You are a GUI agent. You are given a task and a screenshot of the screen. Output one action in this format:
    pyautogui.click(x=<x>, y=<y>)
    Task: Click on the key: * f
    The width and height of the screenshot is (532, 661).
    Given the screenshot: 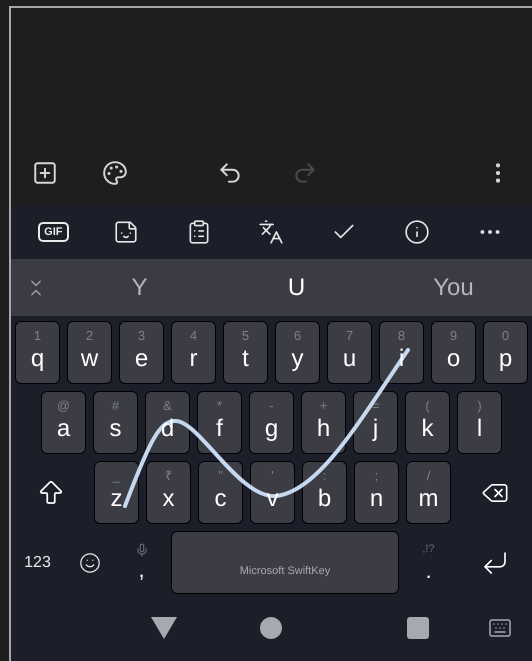 What is the action you would take?
    pyautogui.click(x=219, y=422)
    